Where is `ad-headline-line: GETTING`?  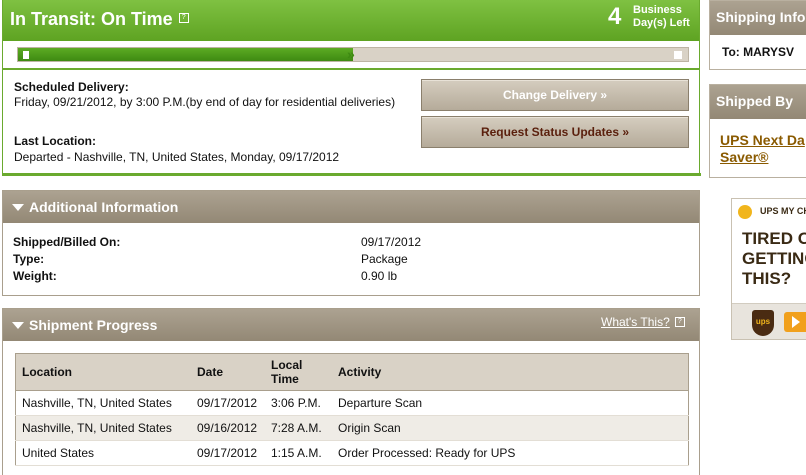
ad-headline-line: GETTING is located at coordinates (774, 258).